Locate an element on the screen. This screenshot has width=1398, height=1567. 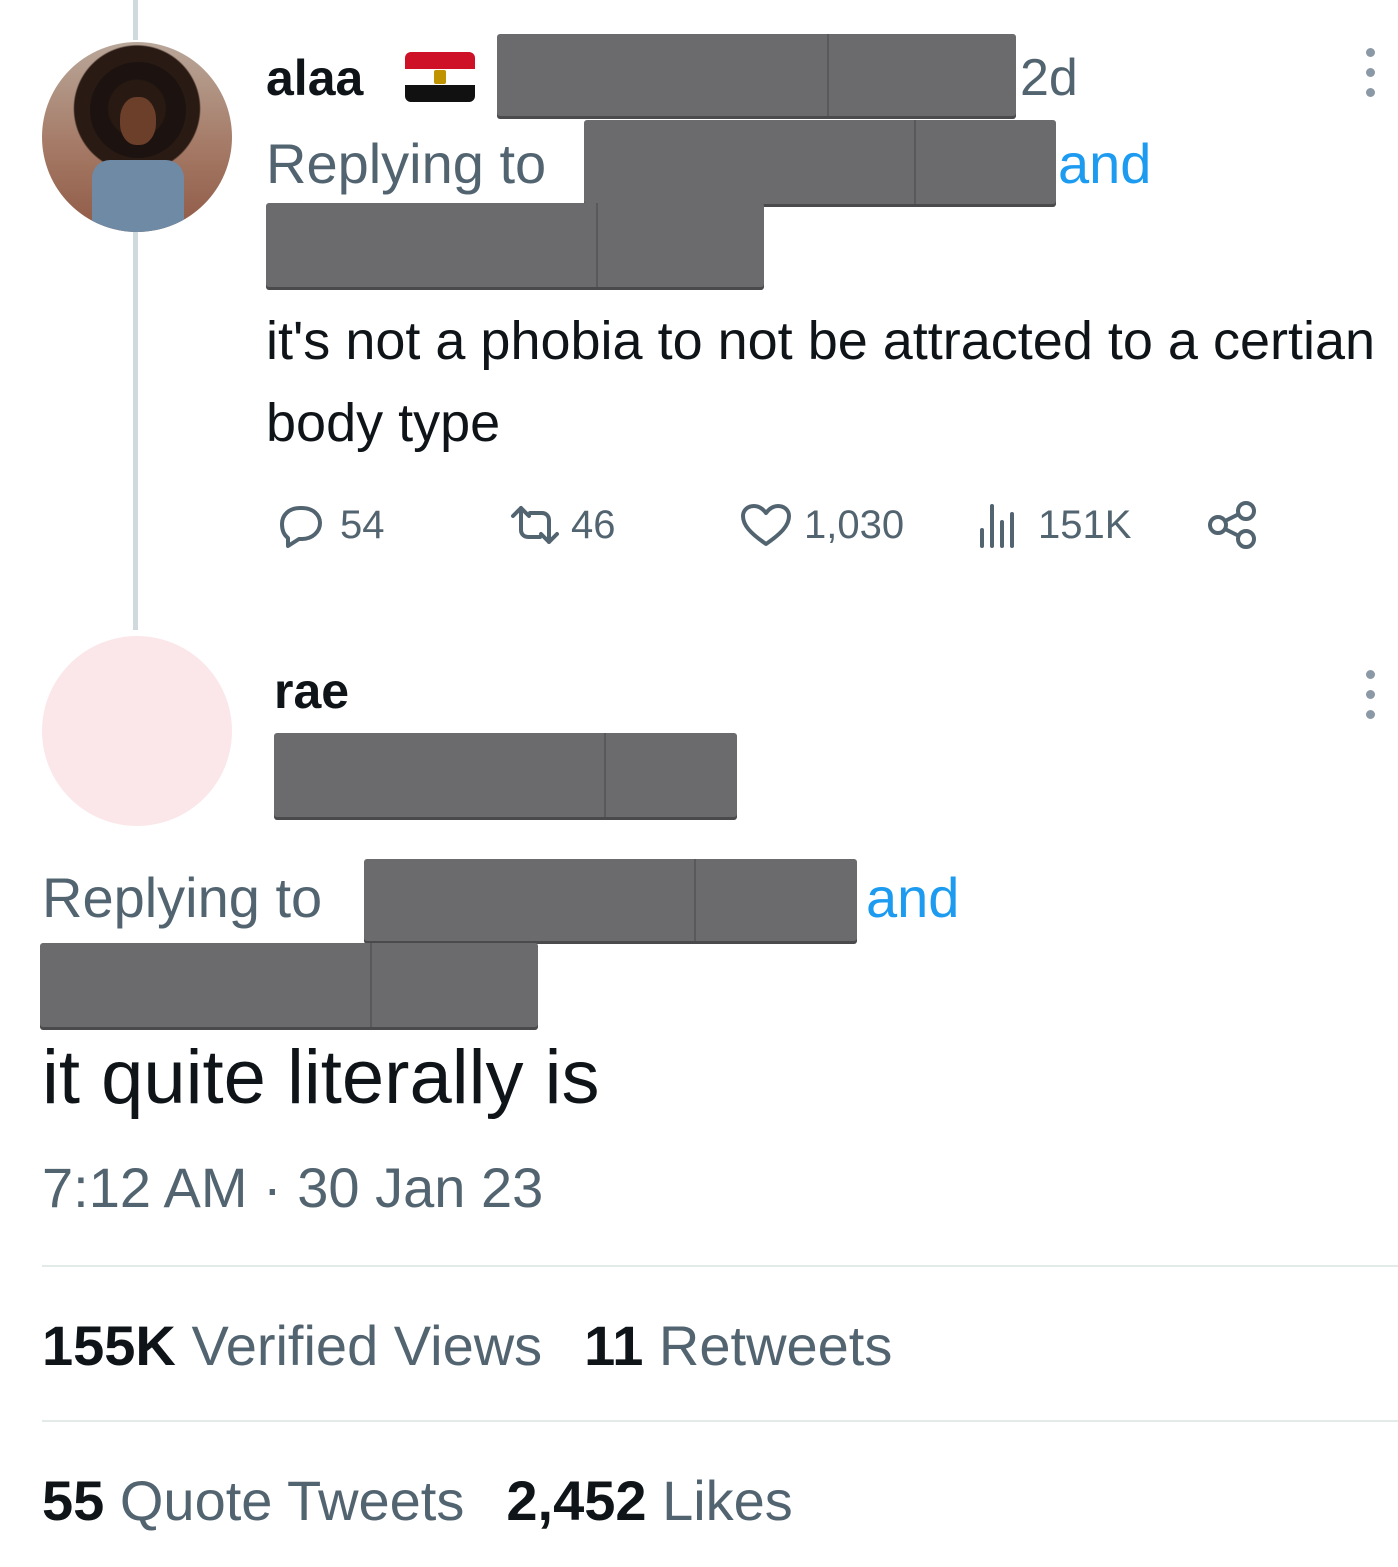
share-icon is located at coordinates (1232, 525).